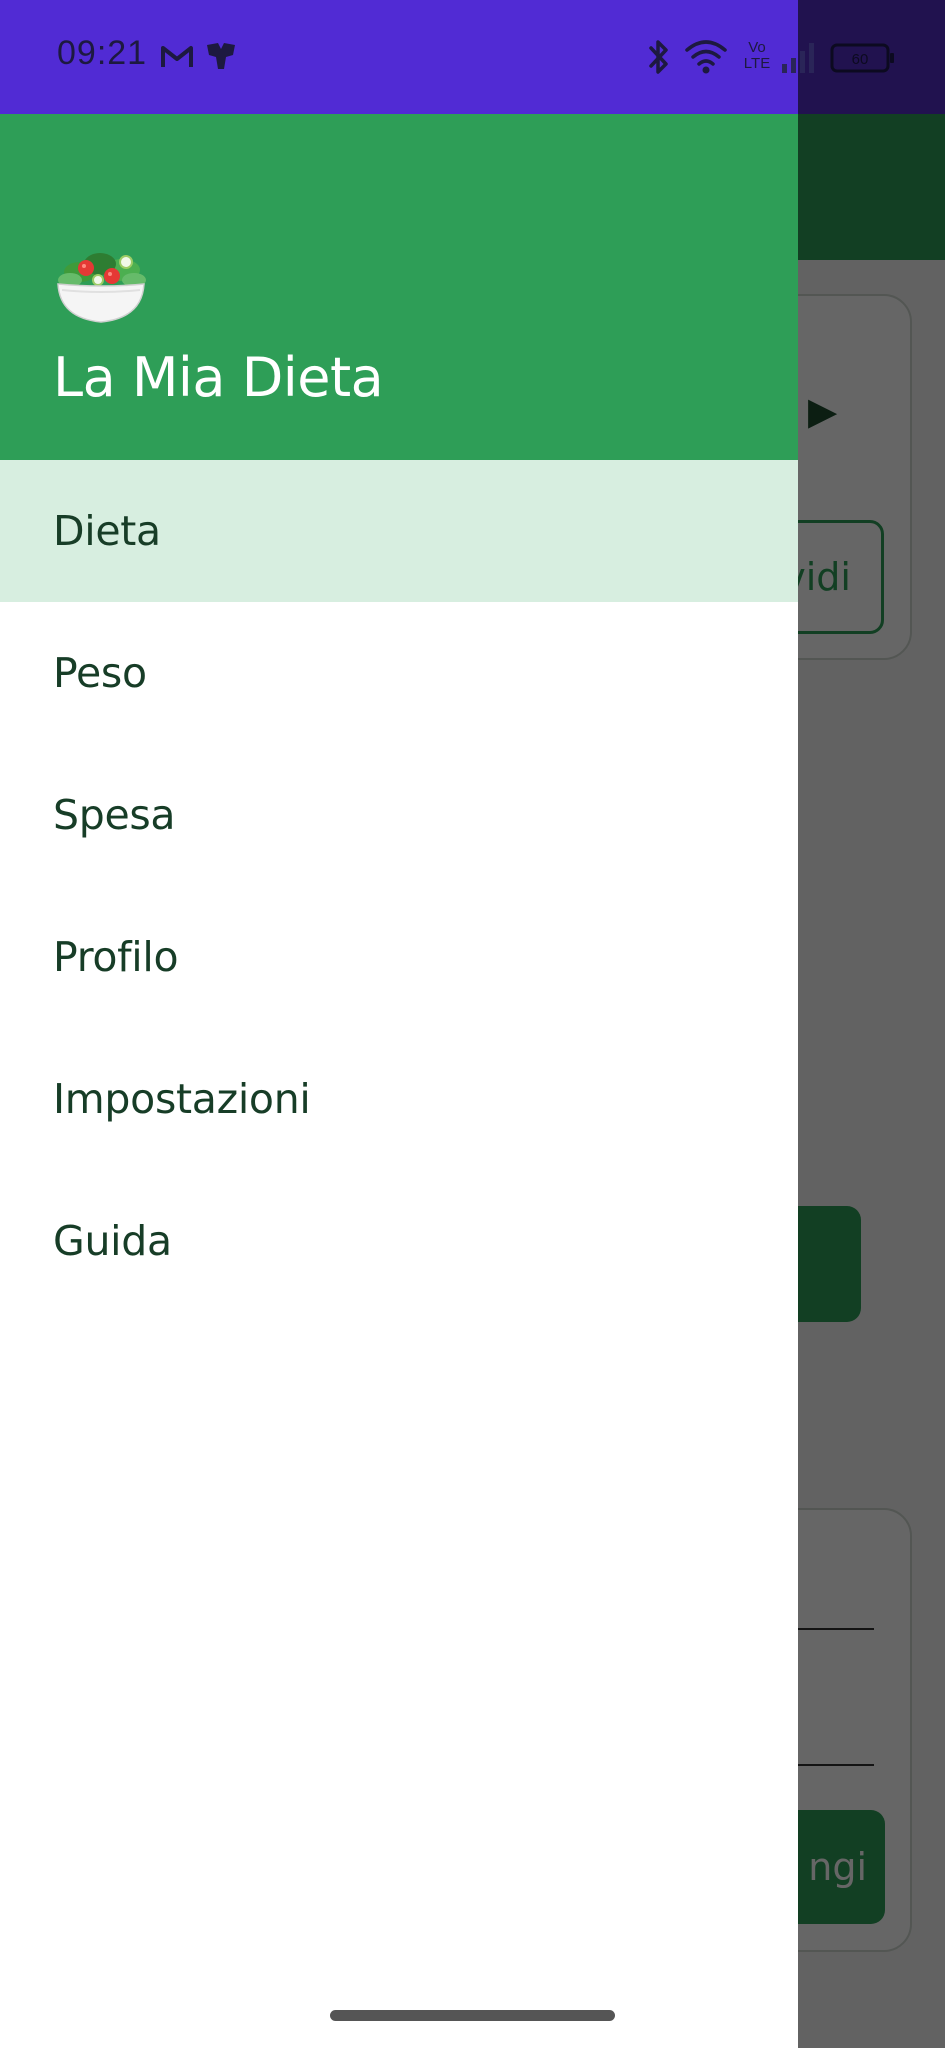  Describe the element at coordinates (102, 53) in the screenshot. I see `status-time: 09:21` at that location.